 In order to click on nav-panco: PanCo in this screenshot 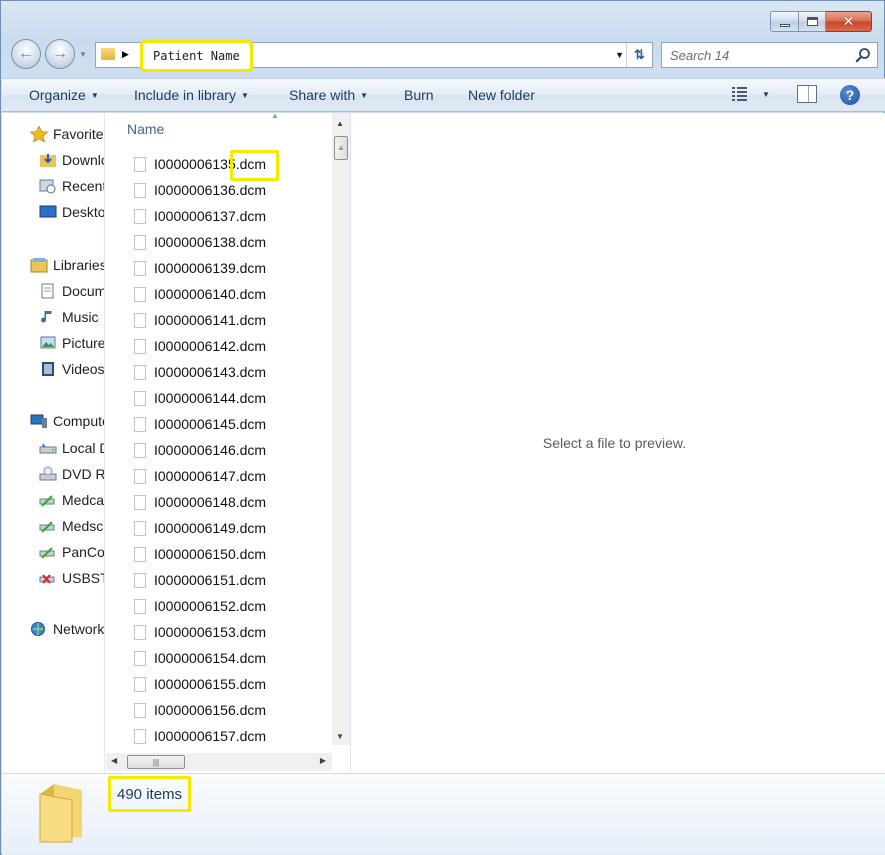, I will do `click(71, 552)`.